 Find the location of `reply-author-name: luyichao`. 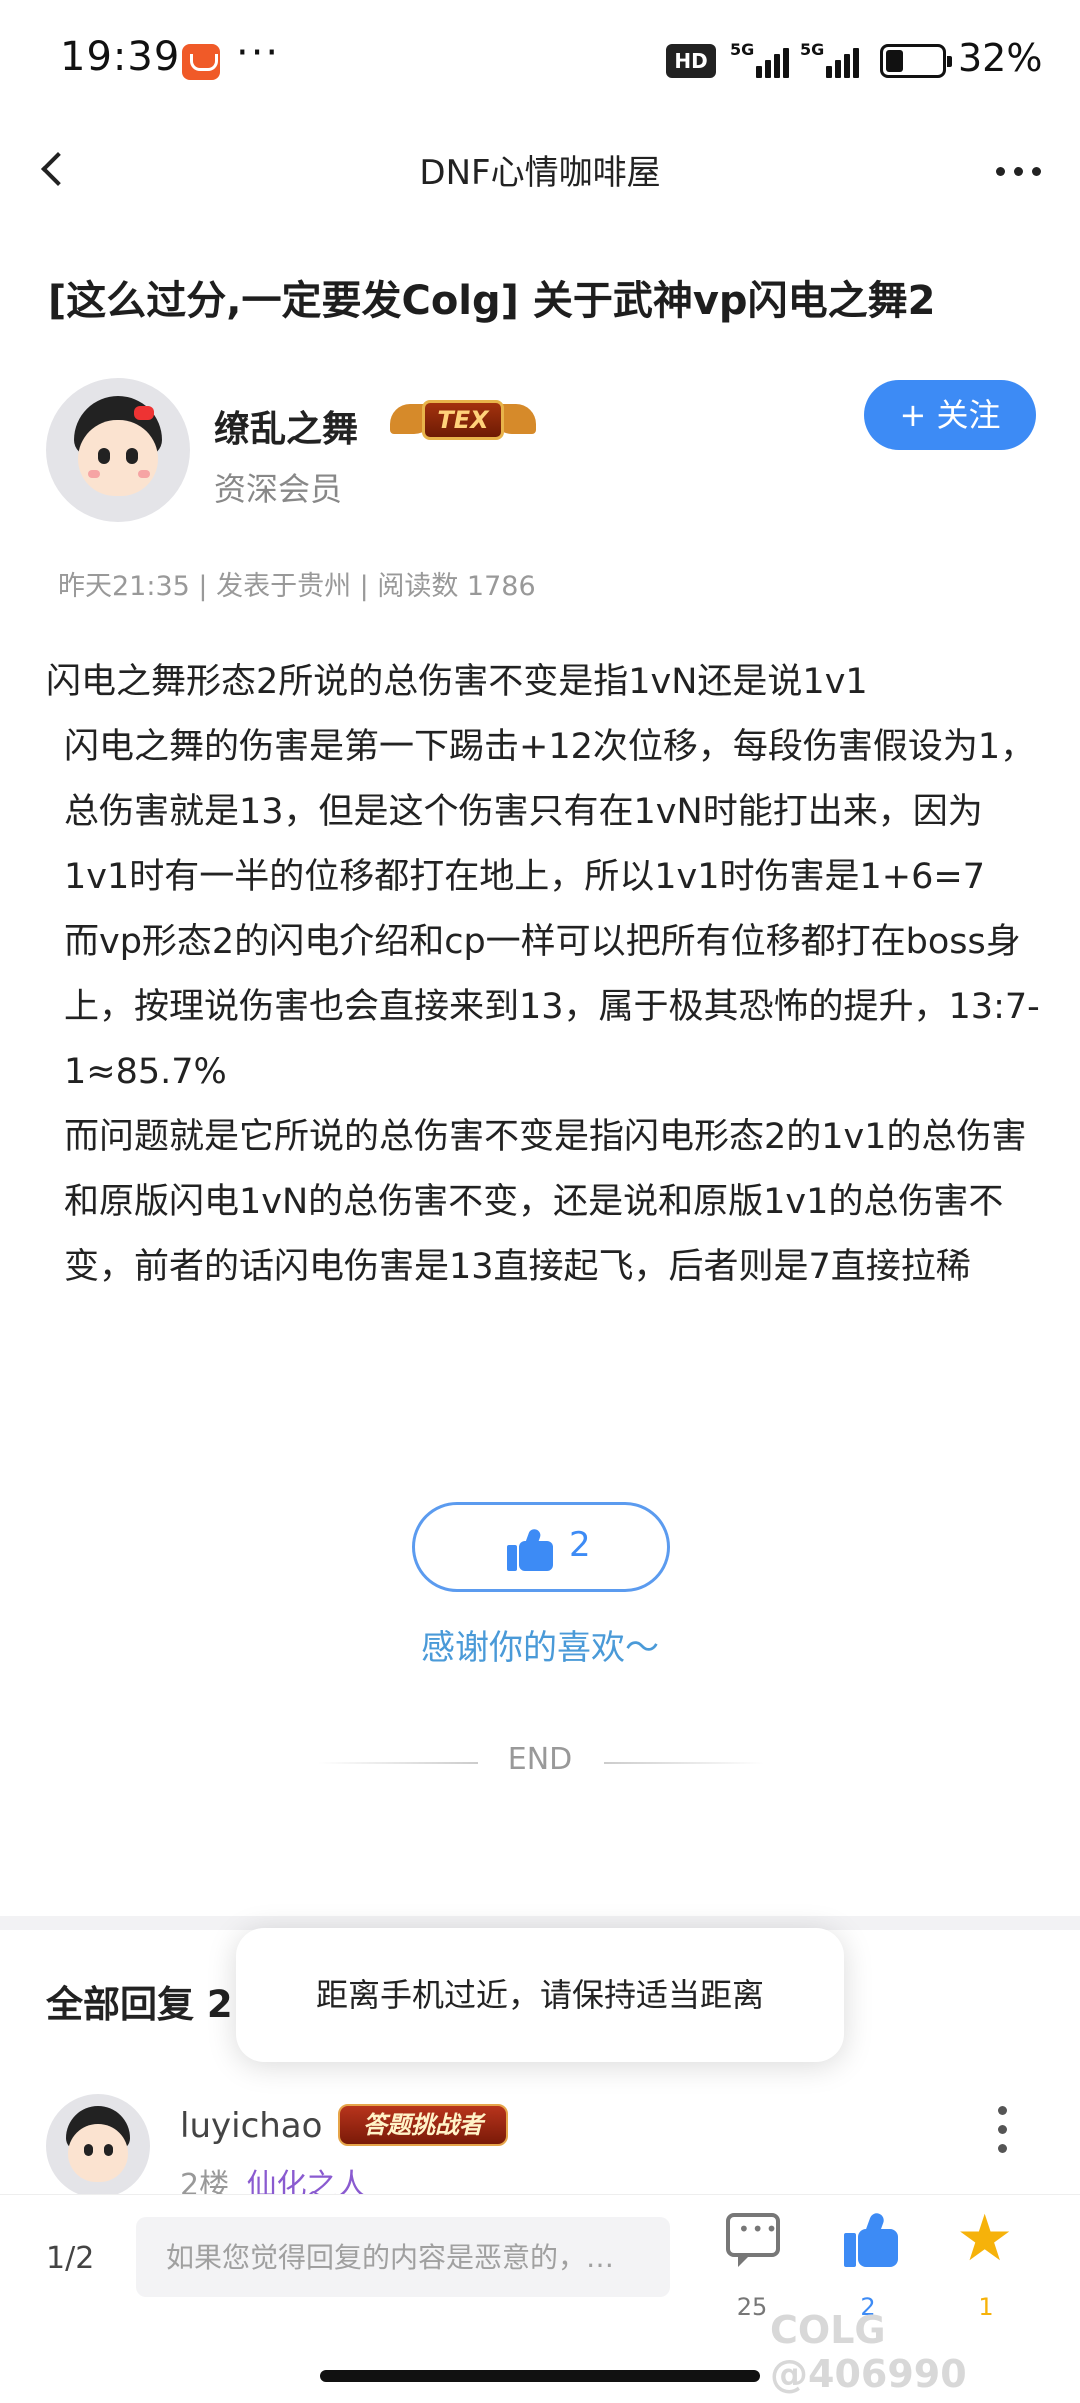

reply-author-name: luyichao is located at coordinates (251, 2126).